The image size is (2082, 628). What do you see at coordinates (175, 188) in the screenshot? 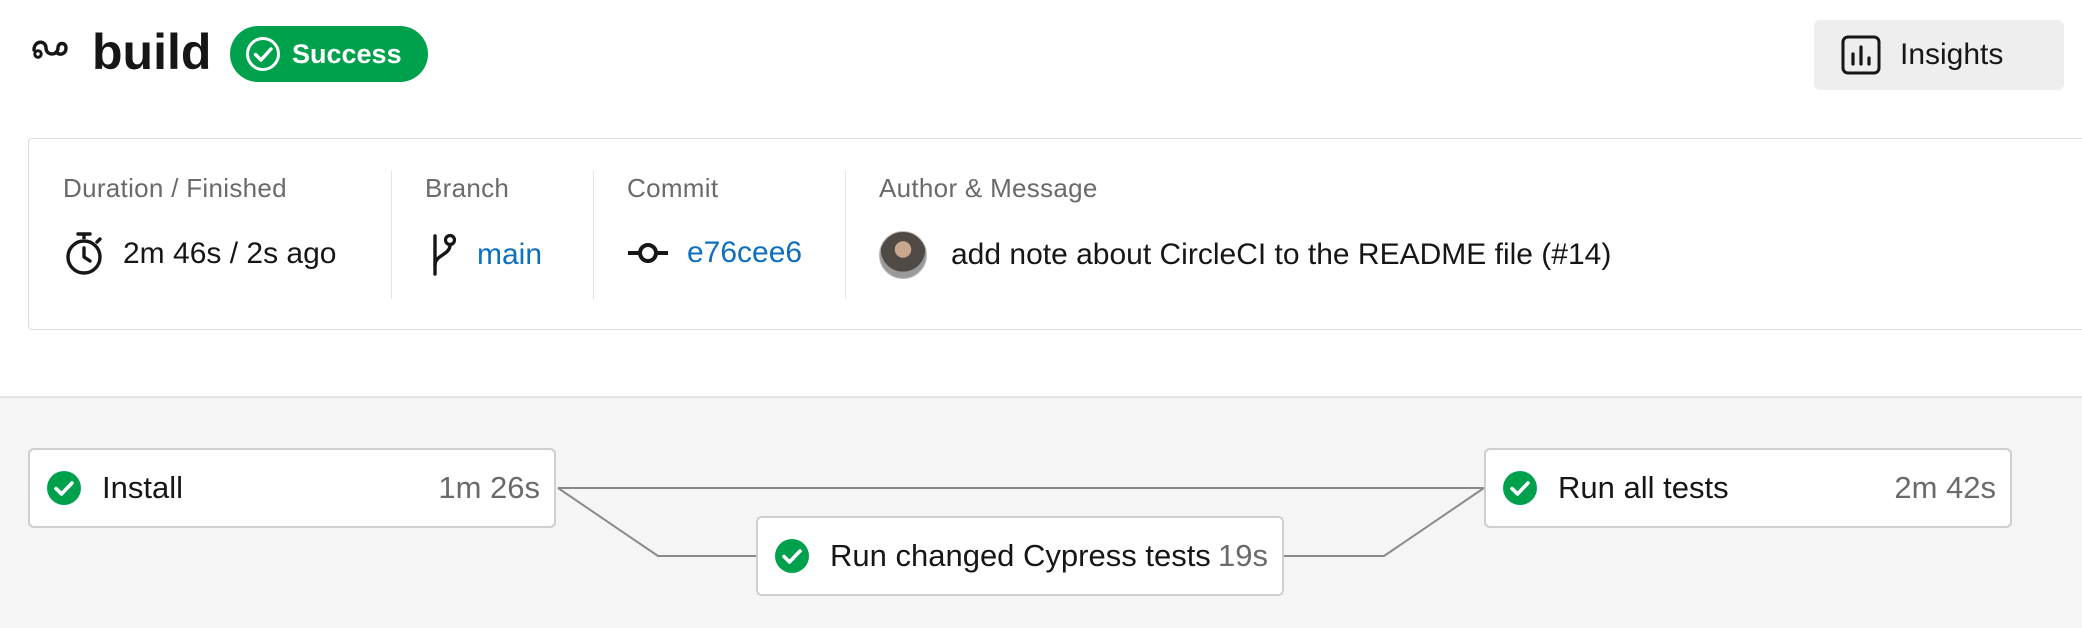
I see `duration-label: Duration / Finished` at bounding box center [175, 188].